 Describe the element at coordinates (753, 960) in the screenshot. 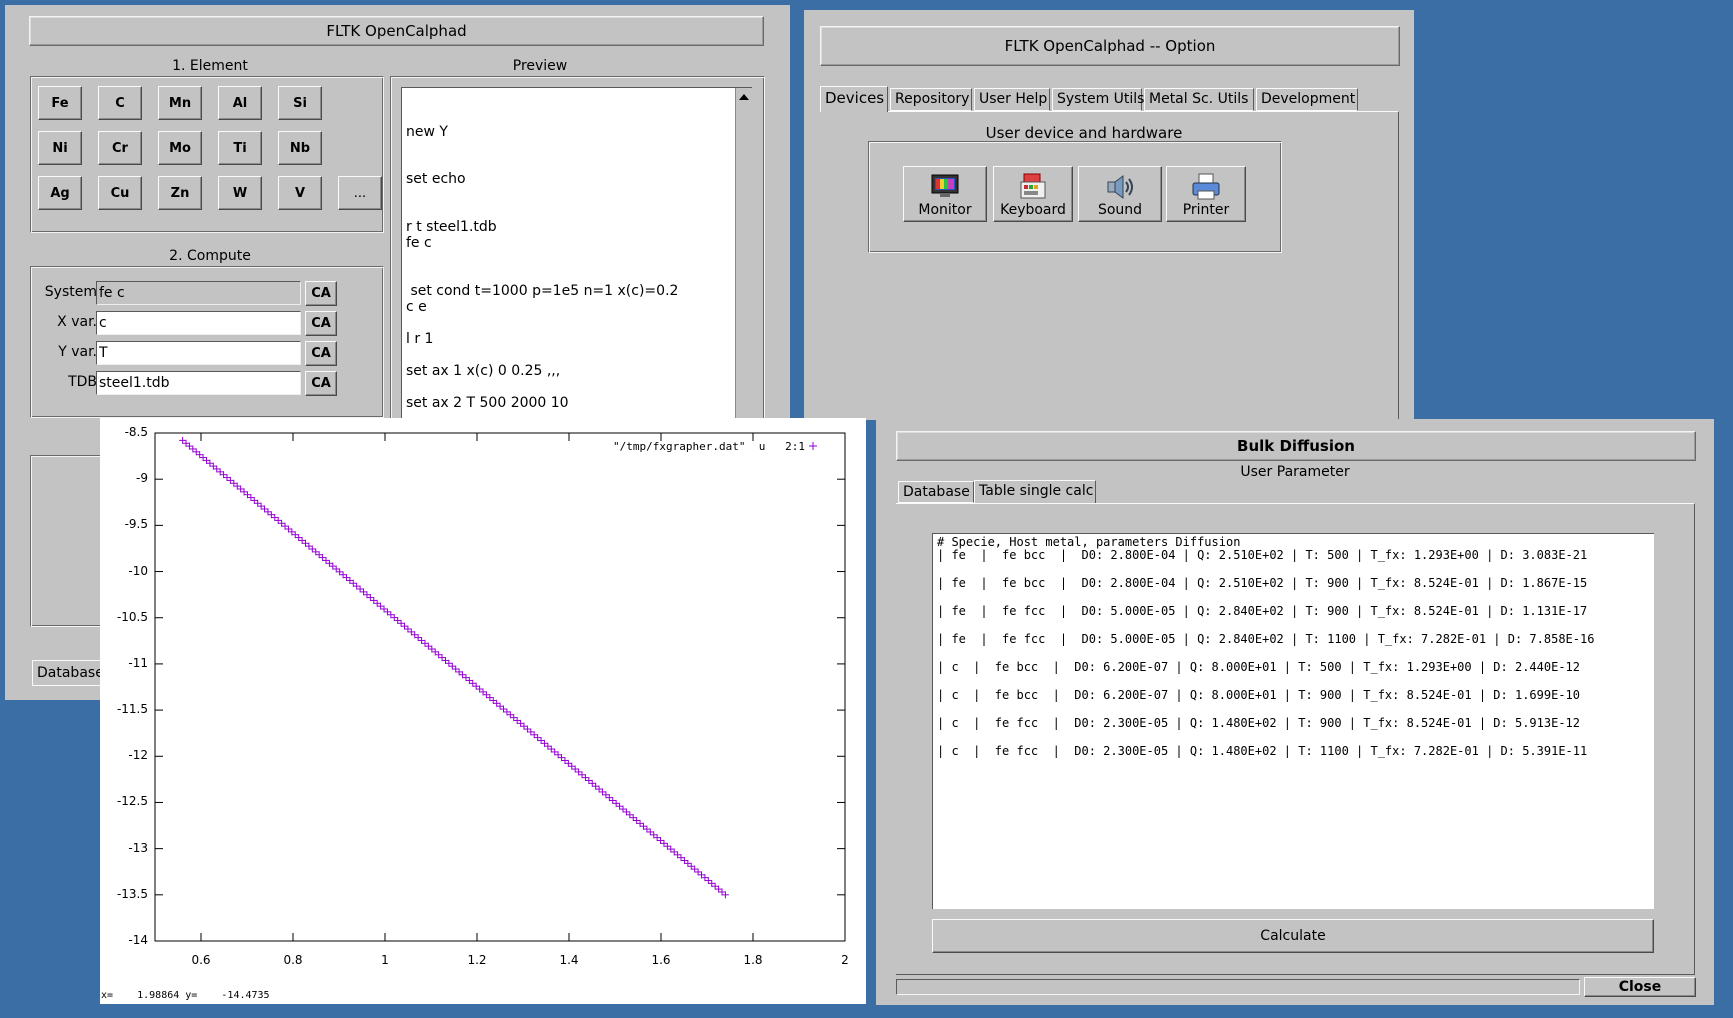

I see `x-tick-label: 1.8` at that location.